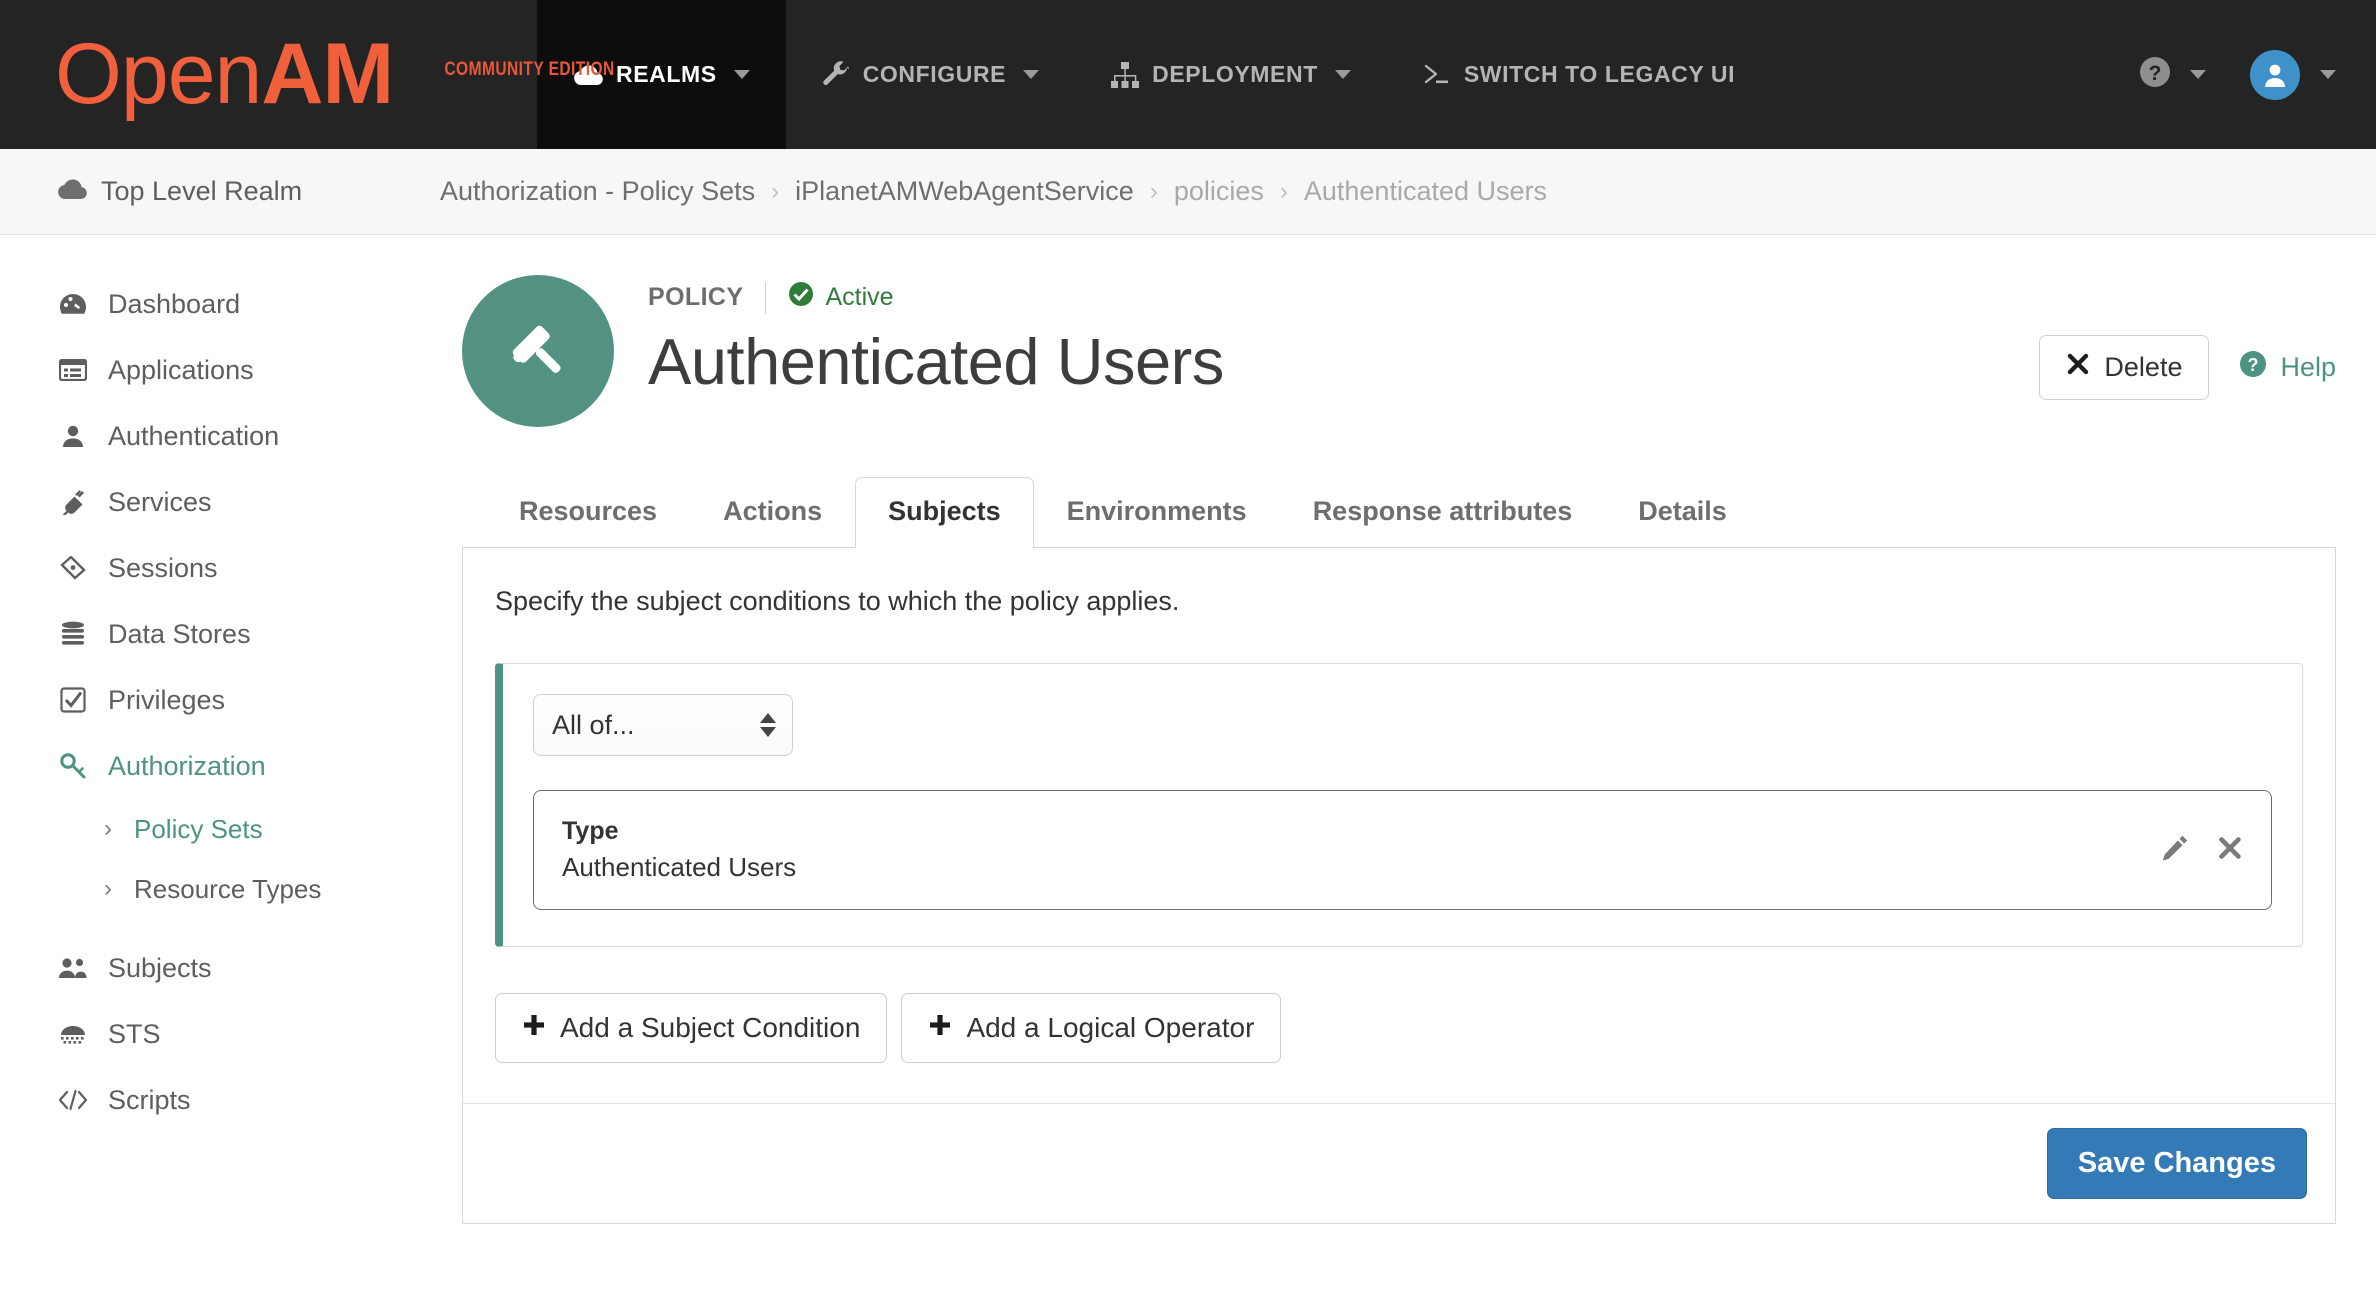 The height and width of the screenshot is (1316, 2376). I want to click on brand-edition: COMMUNITY EDITION, so click(529, 69).